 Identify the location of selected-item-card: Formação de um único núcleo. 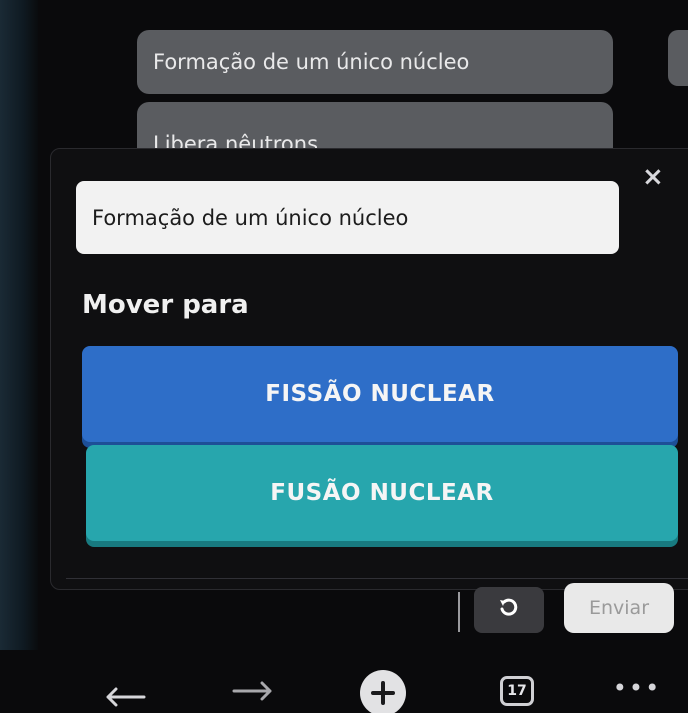
(347, 217).